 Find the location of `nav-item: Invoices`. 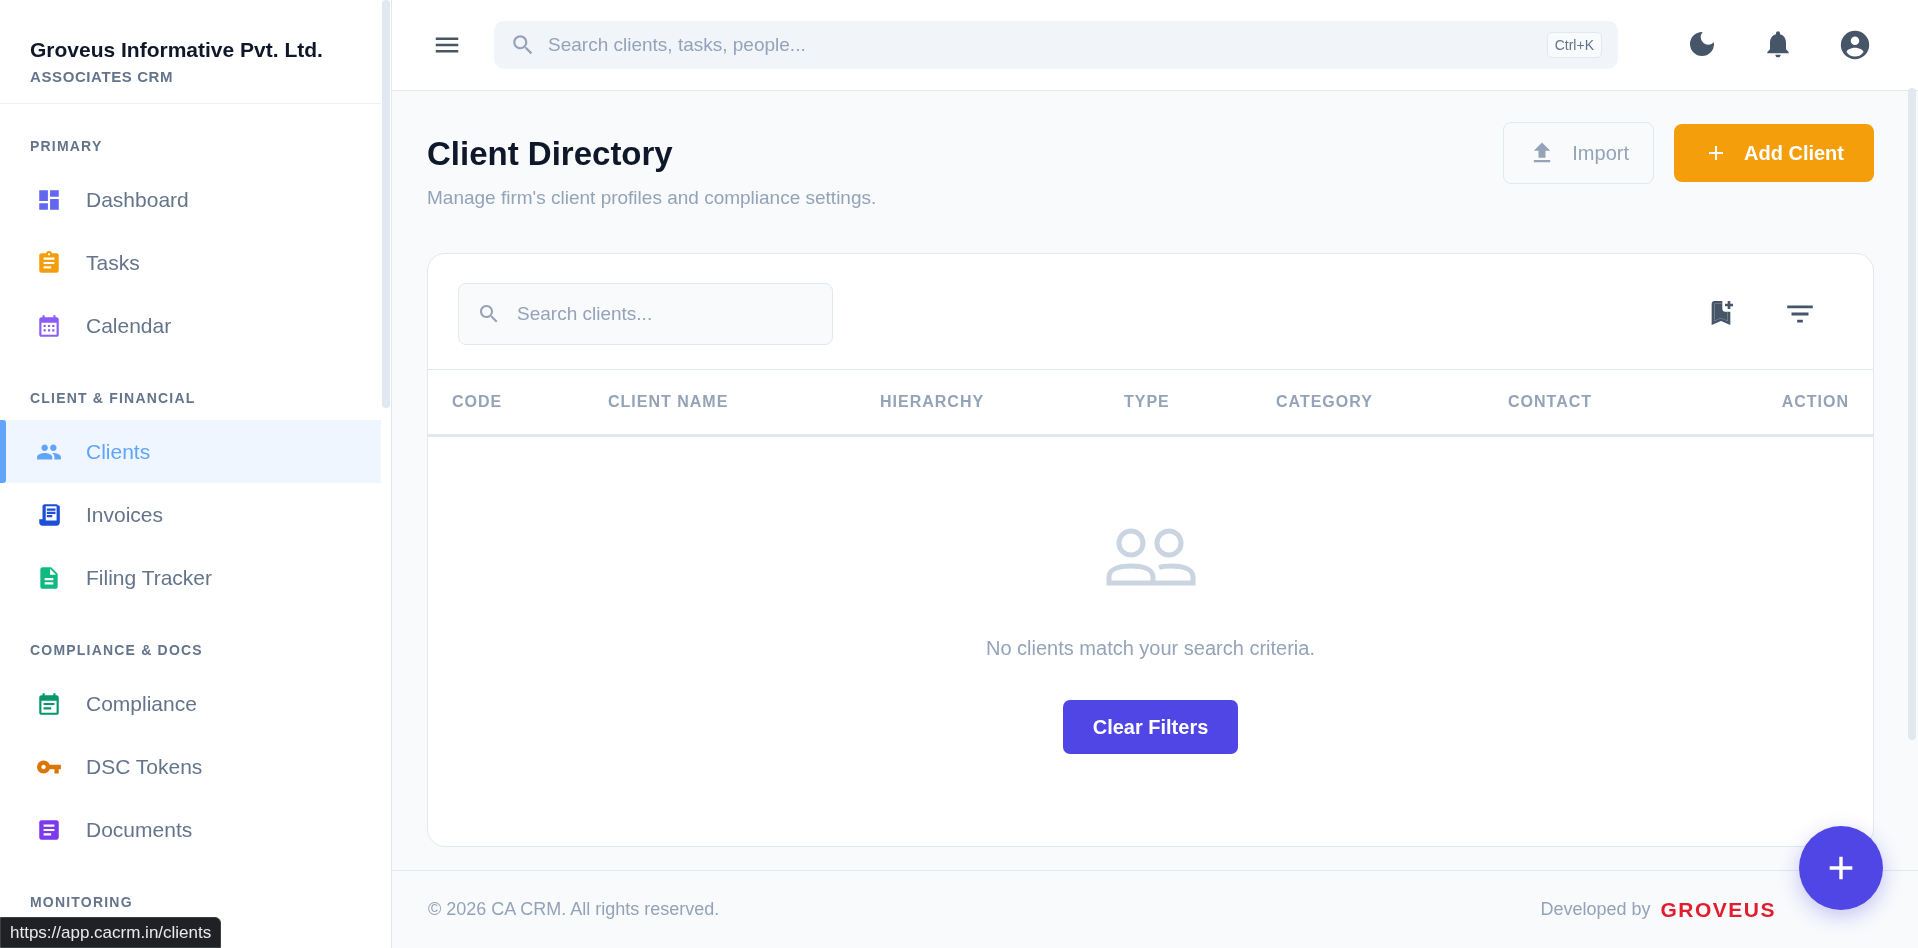

nav-item: Invoices is located at coordinates (190, 514).